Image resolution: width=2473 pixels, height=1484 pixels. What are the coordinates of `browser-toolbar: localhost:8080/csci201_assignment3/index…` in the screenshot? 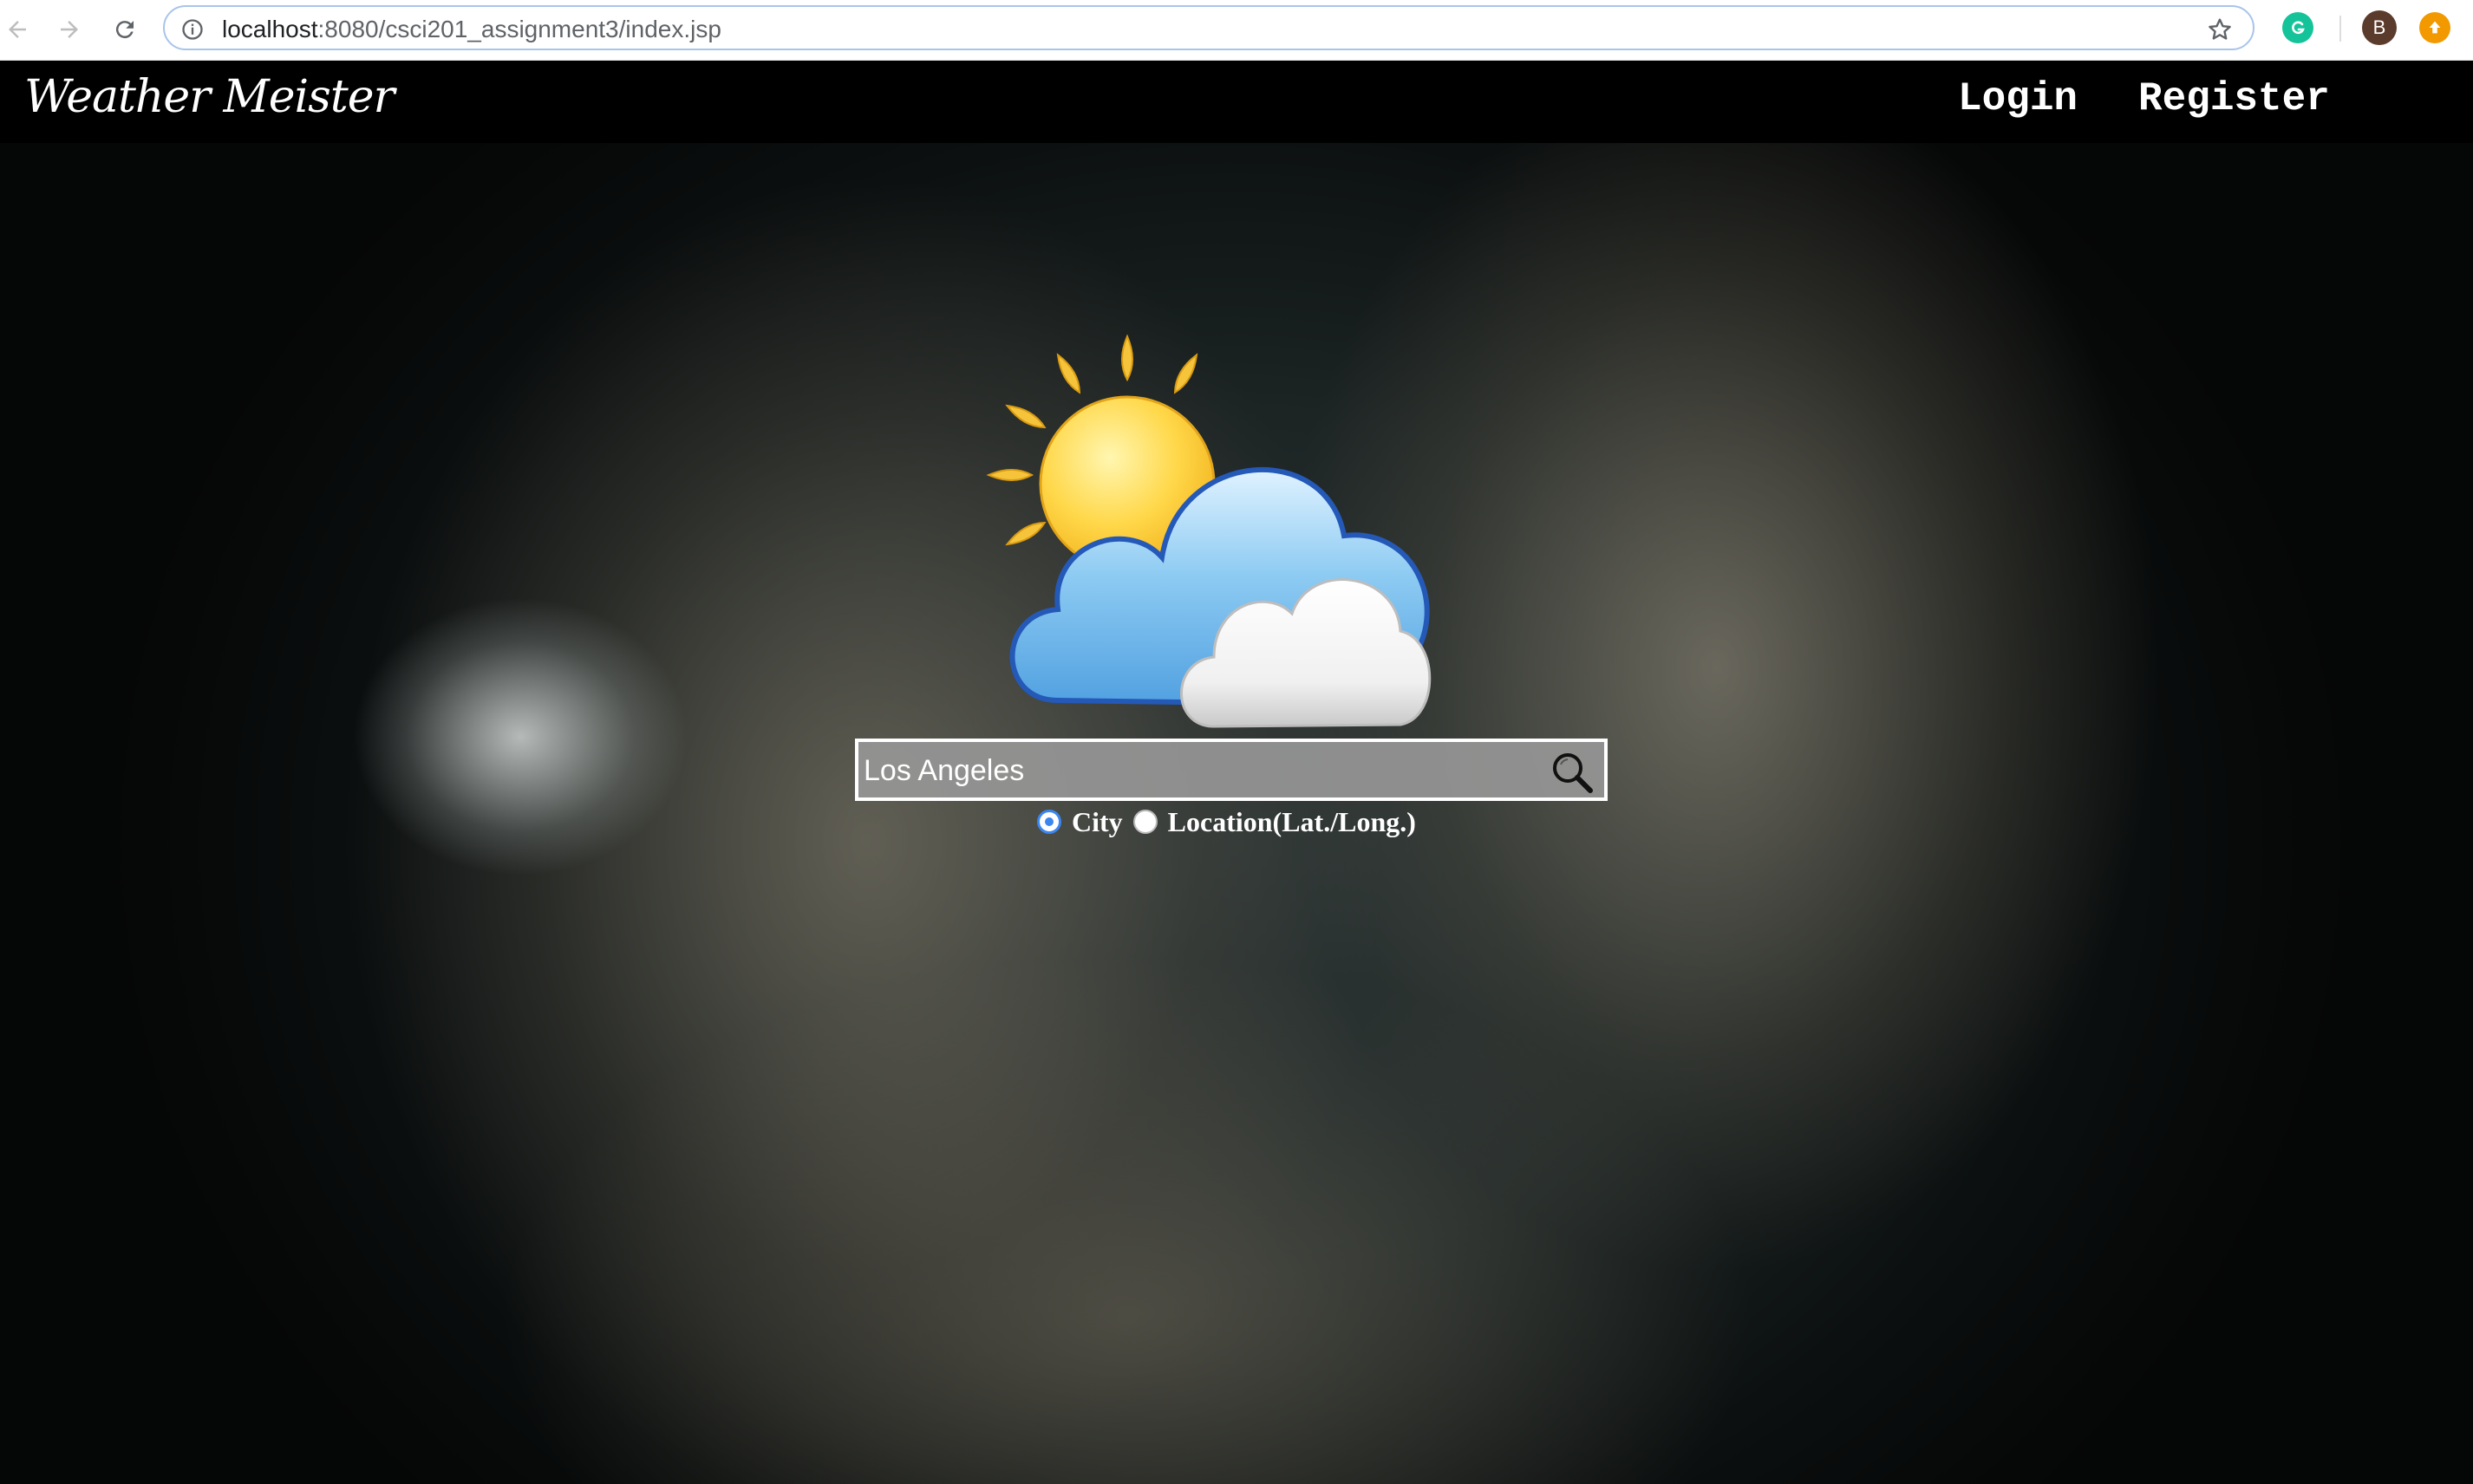 It's located at (1236, 30).